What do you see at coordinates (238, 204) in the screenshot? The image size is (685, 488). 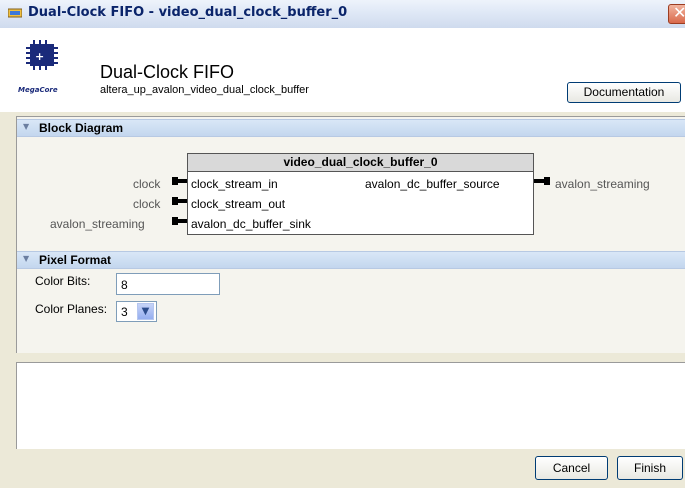 I see `internal-port-label: clock_stream_out` at bounding box center [238, 204].